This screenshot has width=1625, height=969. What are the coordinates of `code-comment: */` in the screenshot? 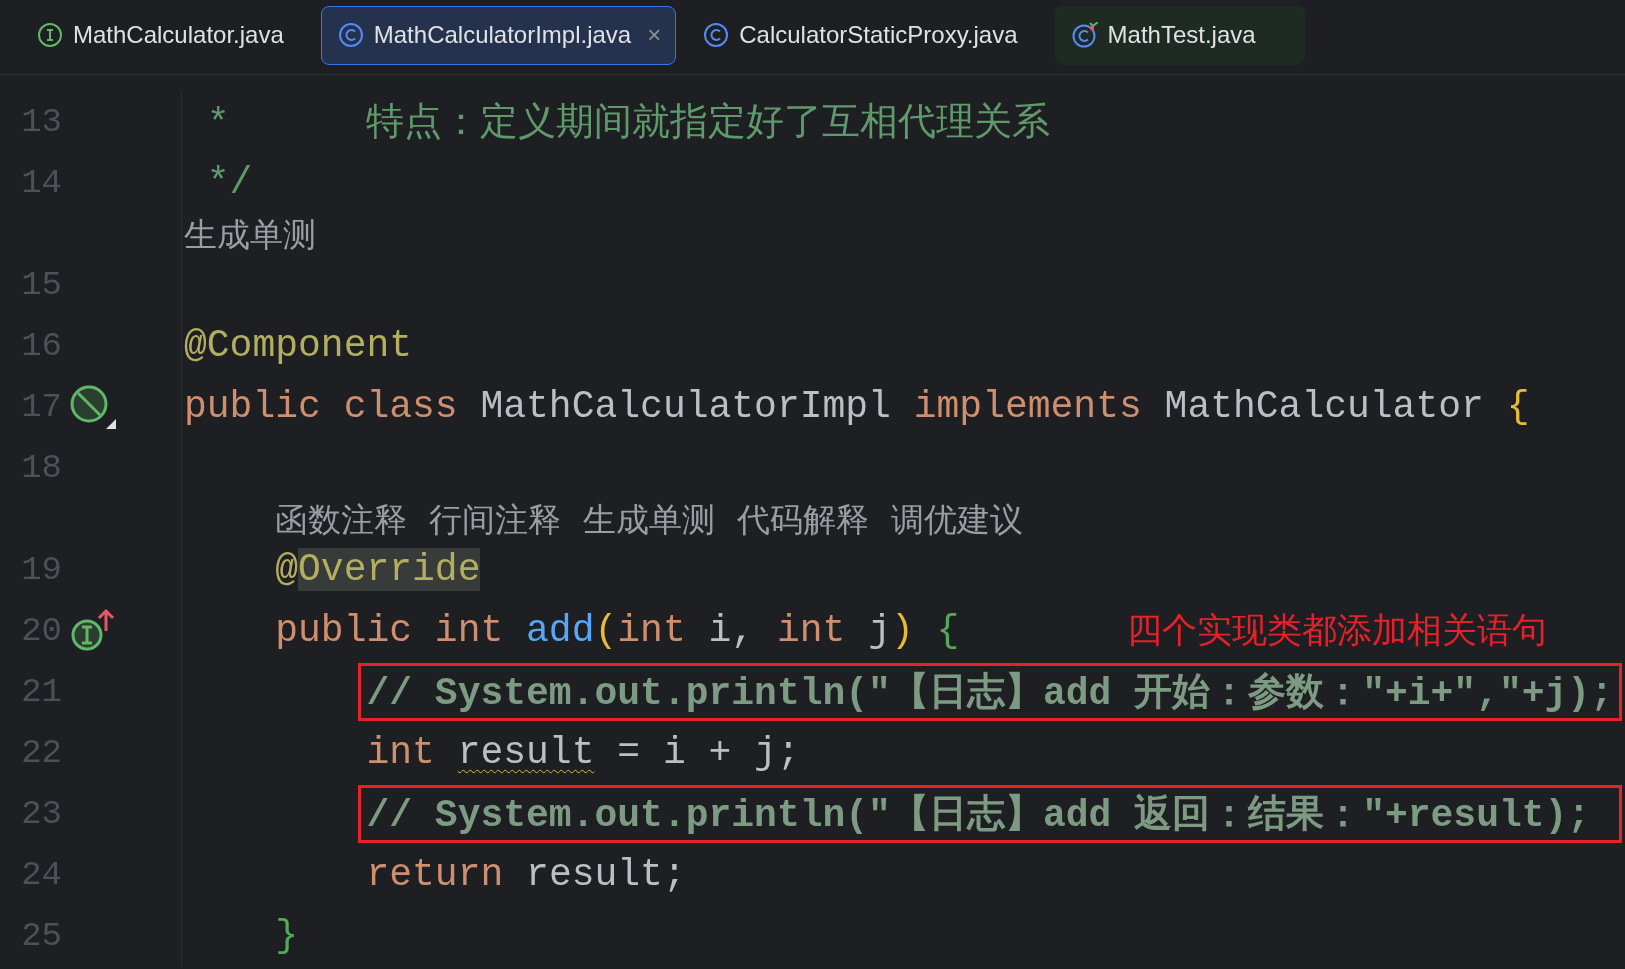 It's located at (229, 182).